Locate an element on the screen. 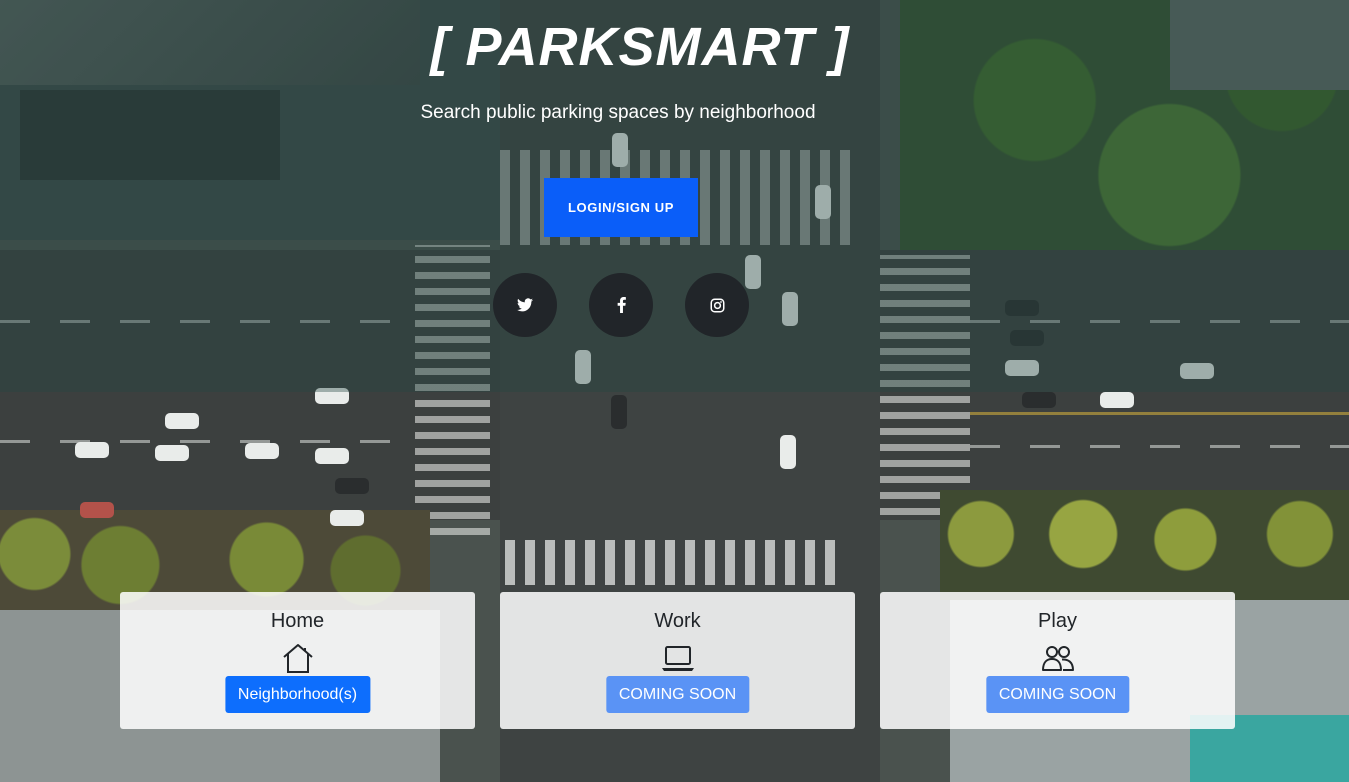  home-card: Home Neighborhood(s) is located at coordinates (297, 660).